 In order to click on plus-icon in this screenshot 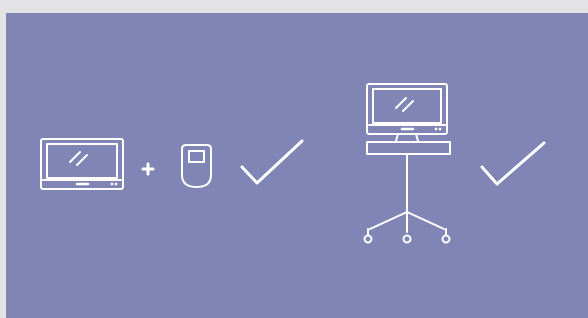, I will do `click(148, 169)`.